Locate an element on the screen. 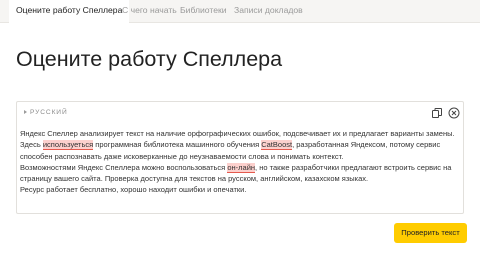 The image size is (480, 255). copy-icon is located at coordinates (437, 113).